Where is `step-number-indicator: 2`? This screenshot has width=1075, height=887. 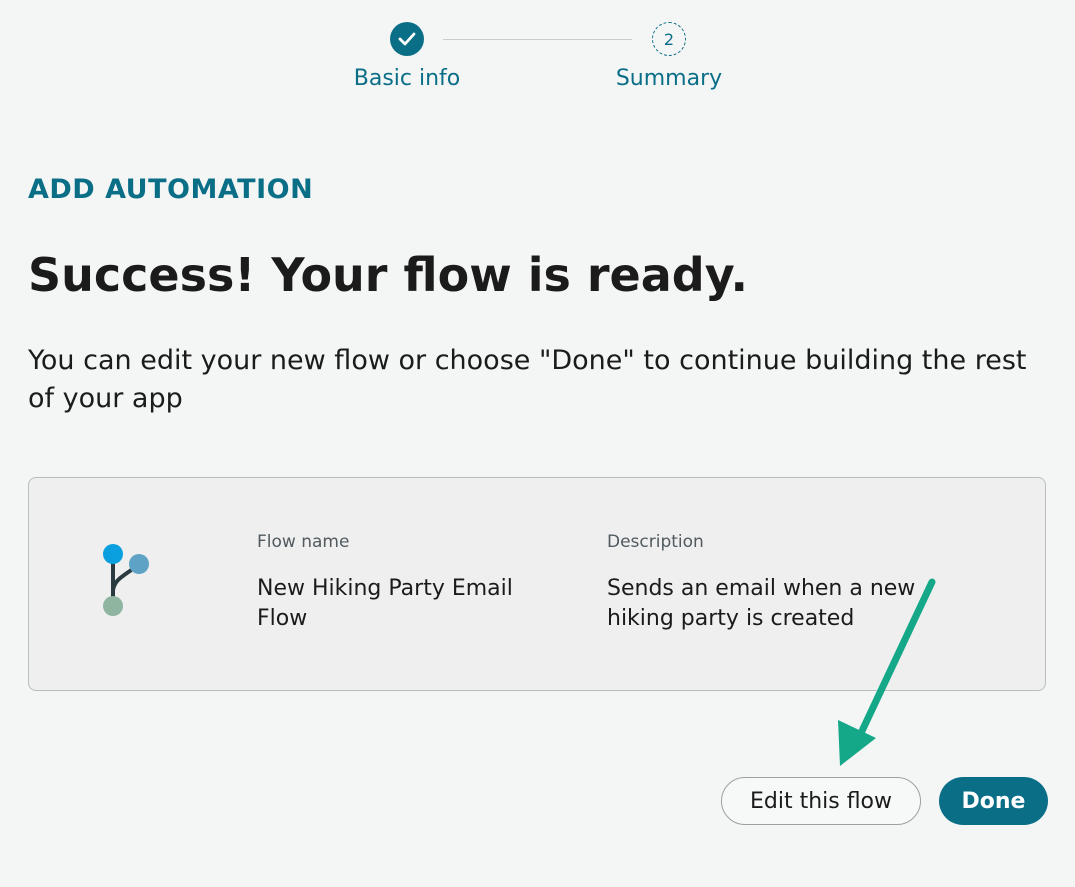 step-number-indicator: 2 is located at coordinates (669, 39).